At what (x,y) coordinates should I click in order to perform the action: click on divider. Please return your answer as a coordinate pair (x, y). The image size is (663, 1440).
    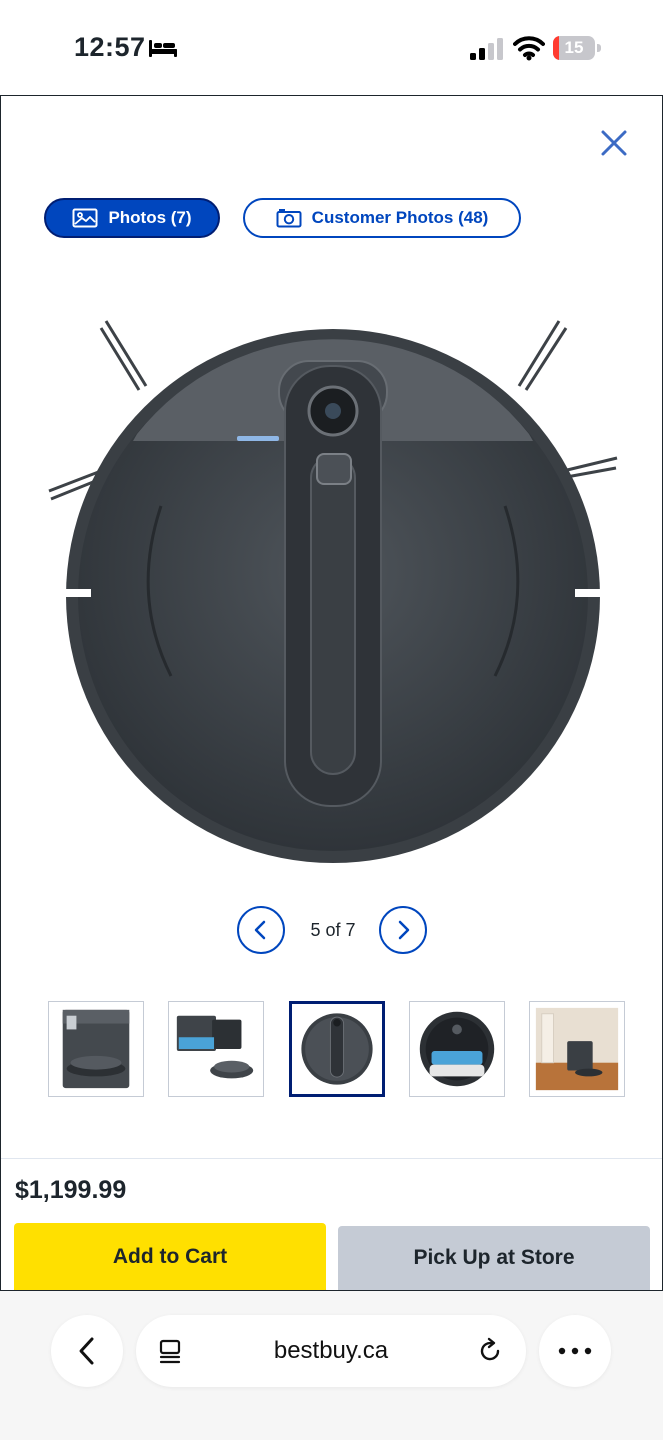
    Looking at the image, I should click on (331, 1158).